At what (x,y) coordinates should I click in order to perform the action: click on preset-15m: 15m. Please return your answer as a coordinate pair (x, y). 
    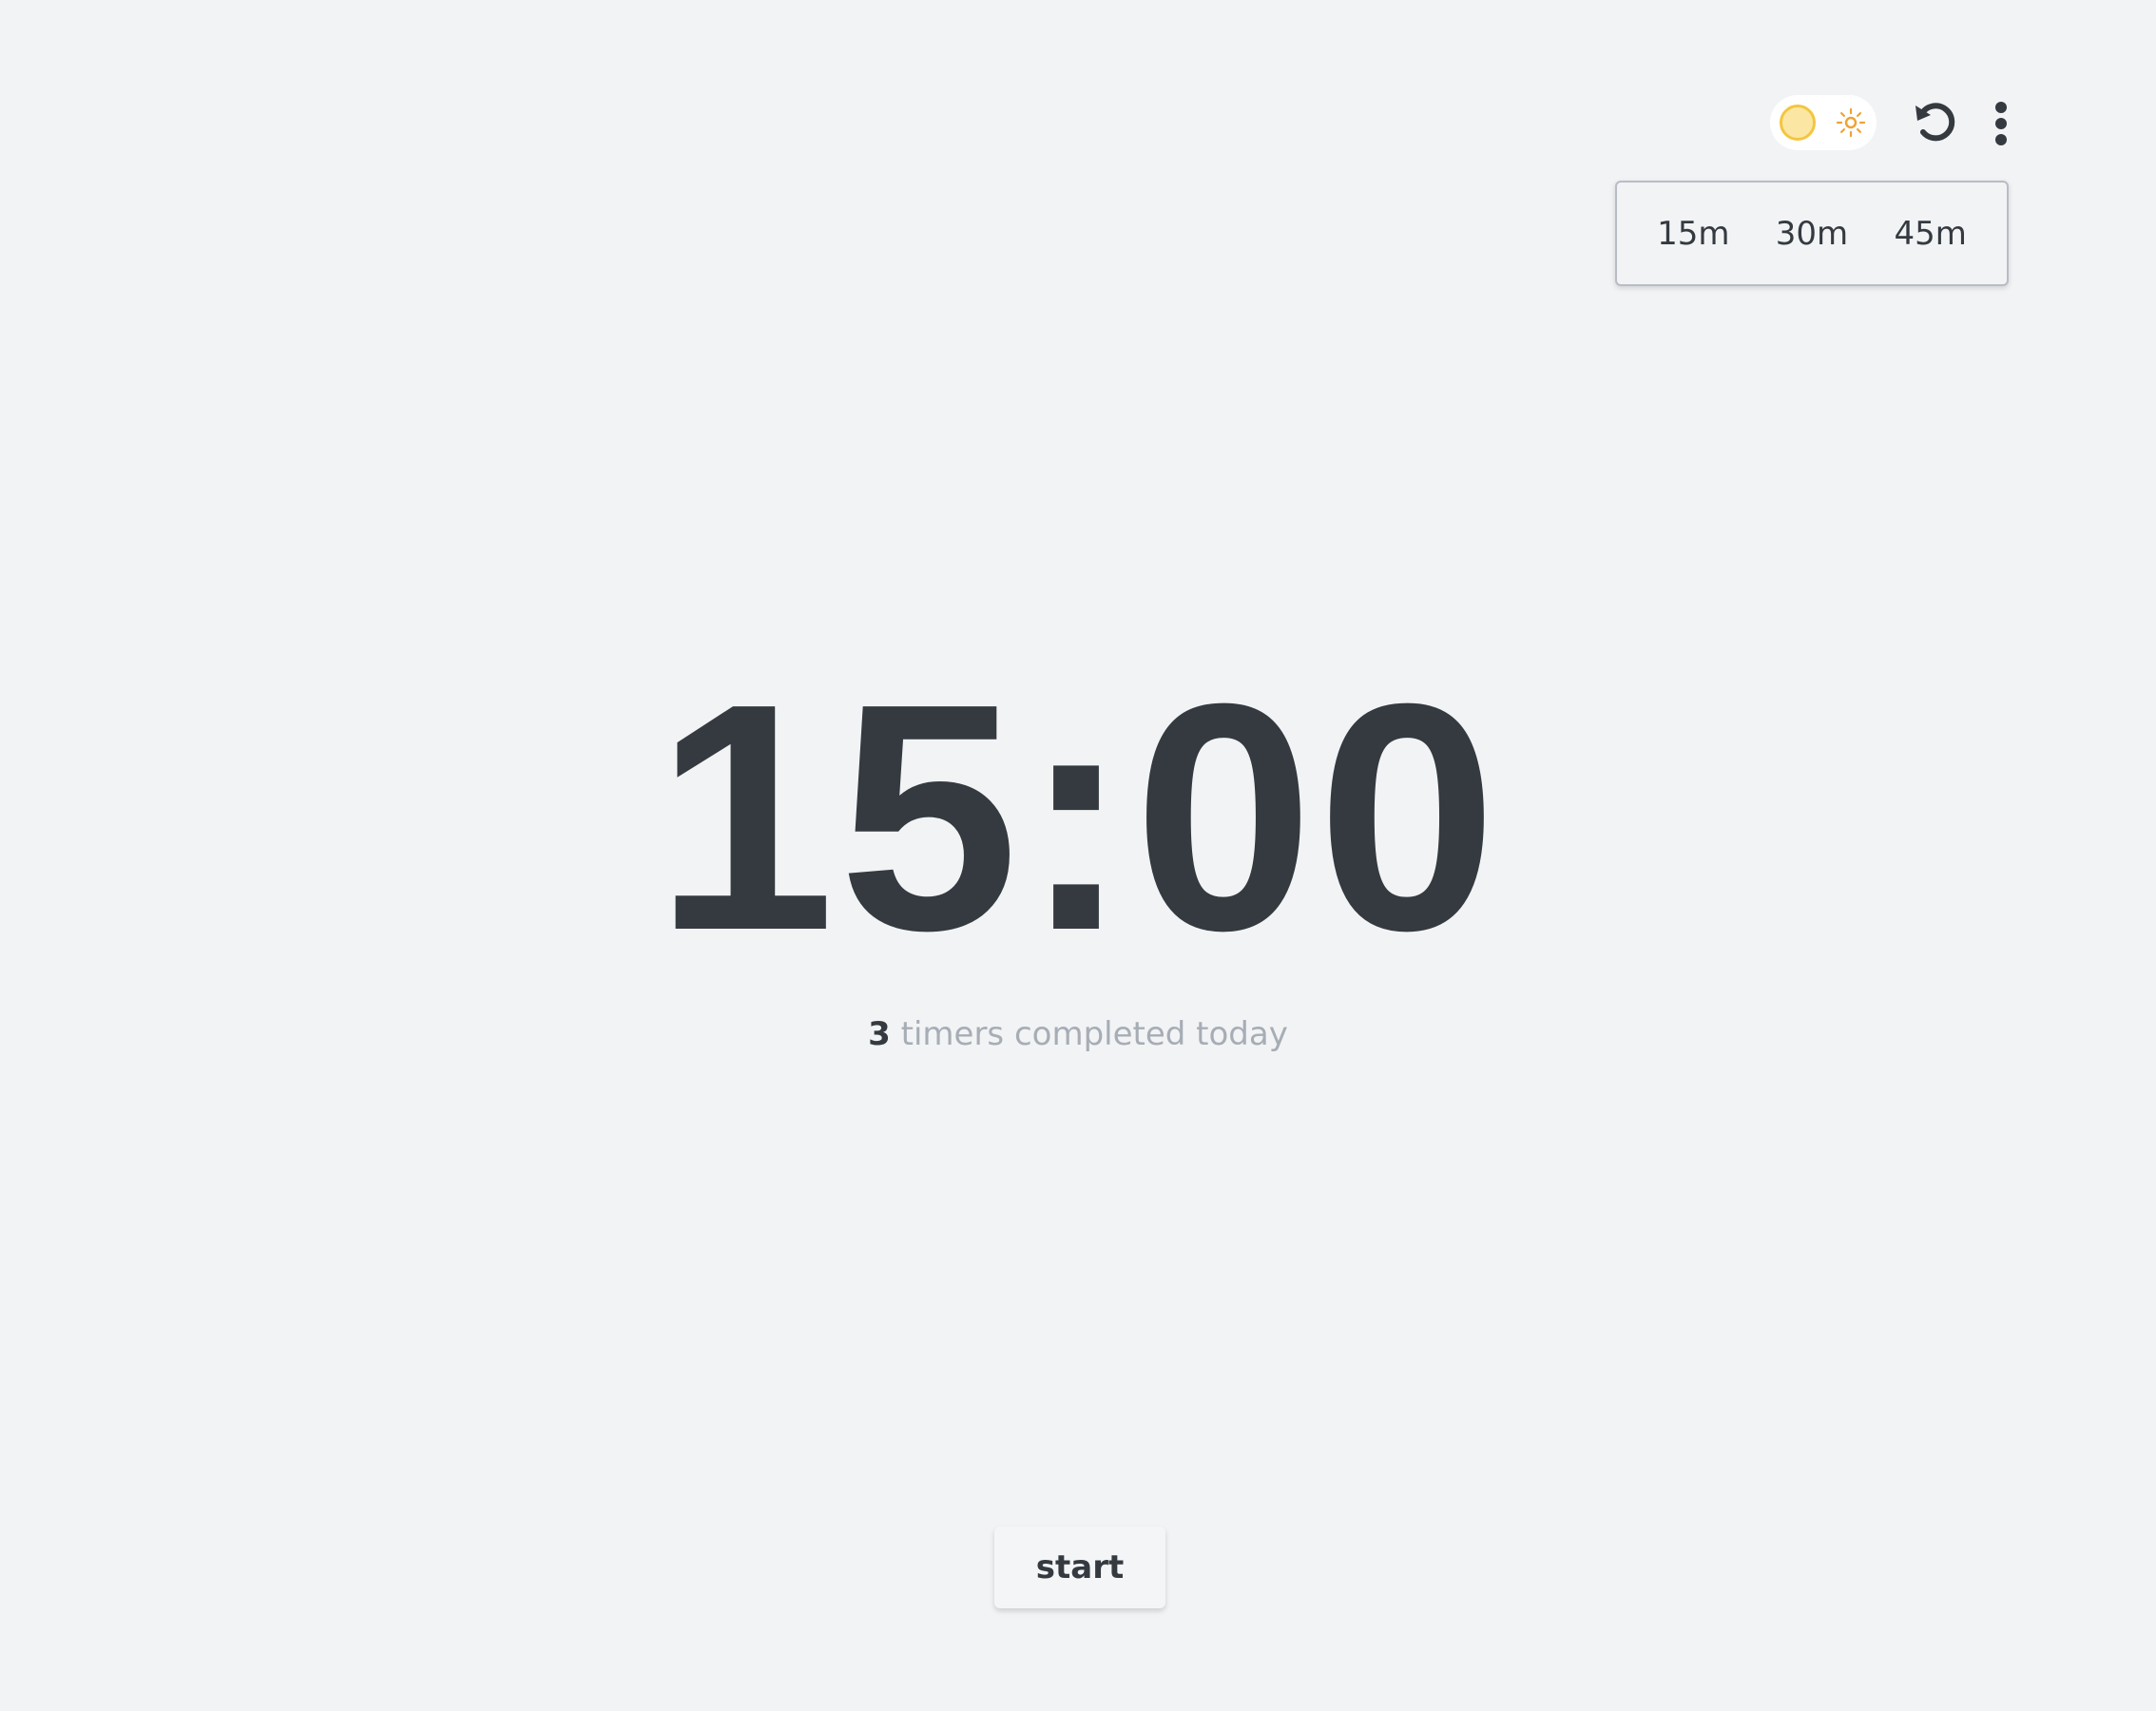
    Looking at the image, I should click on (1693, 233).